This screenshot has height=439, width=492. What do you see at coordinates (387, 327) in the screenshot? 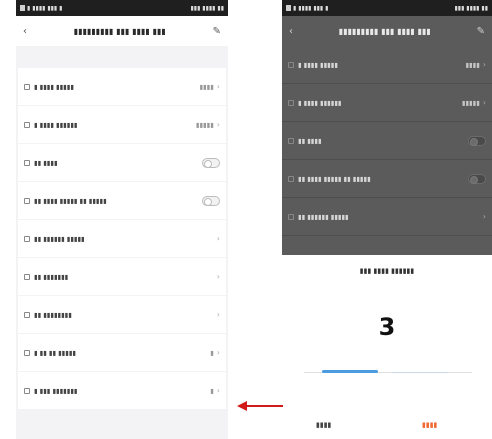
I see `picker-selected-value: 3` at bounding box center [387, 327].